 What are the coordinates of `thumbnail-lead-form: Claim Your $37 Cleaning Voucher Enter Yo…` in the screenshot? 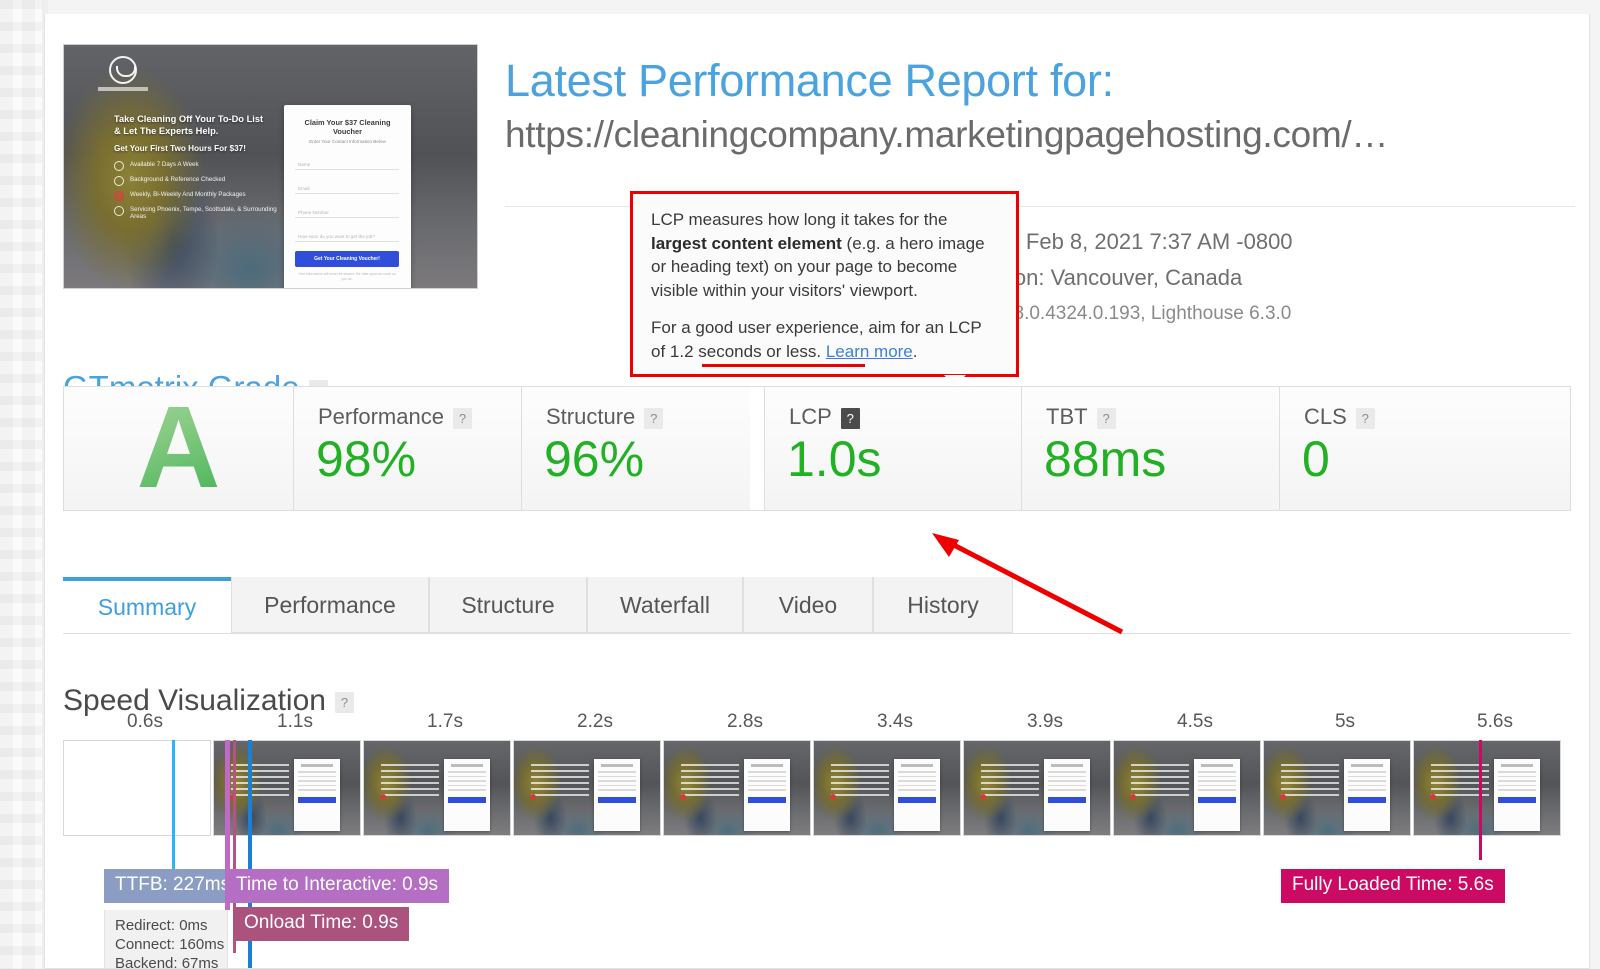 It's located at (347, 196).